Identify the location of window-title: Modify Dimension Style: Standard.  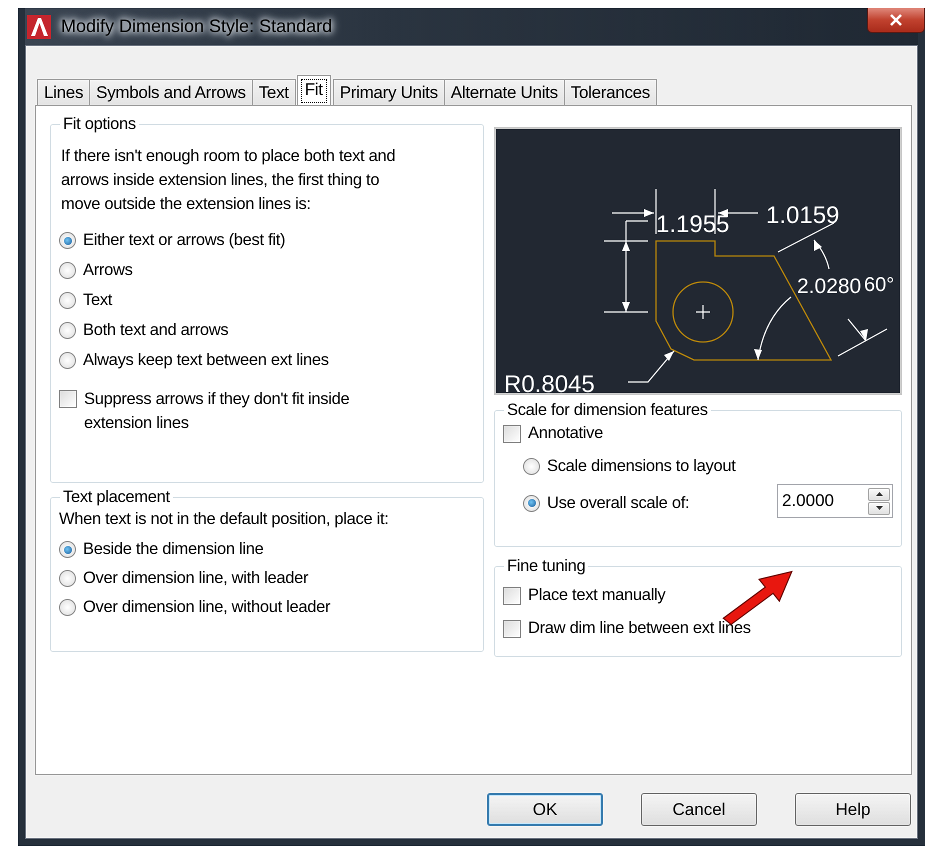
(196, 26).